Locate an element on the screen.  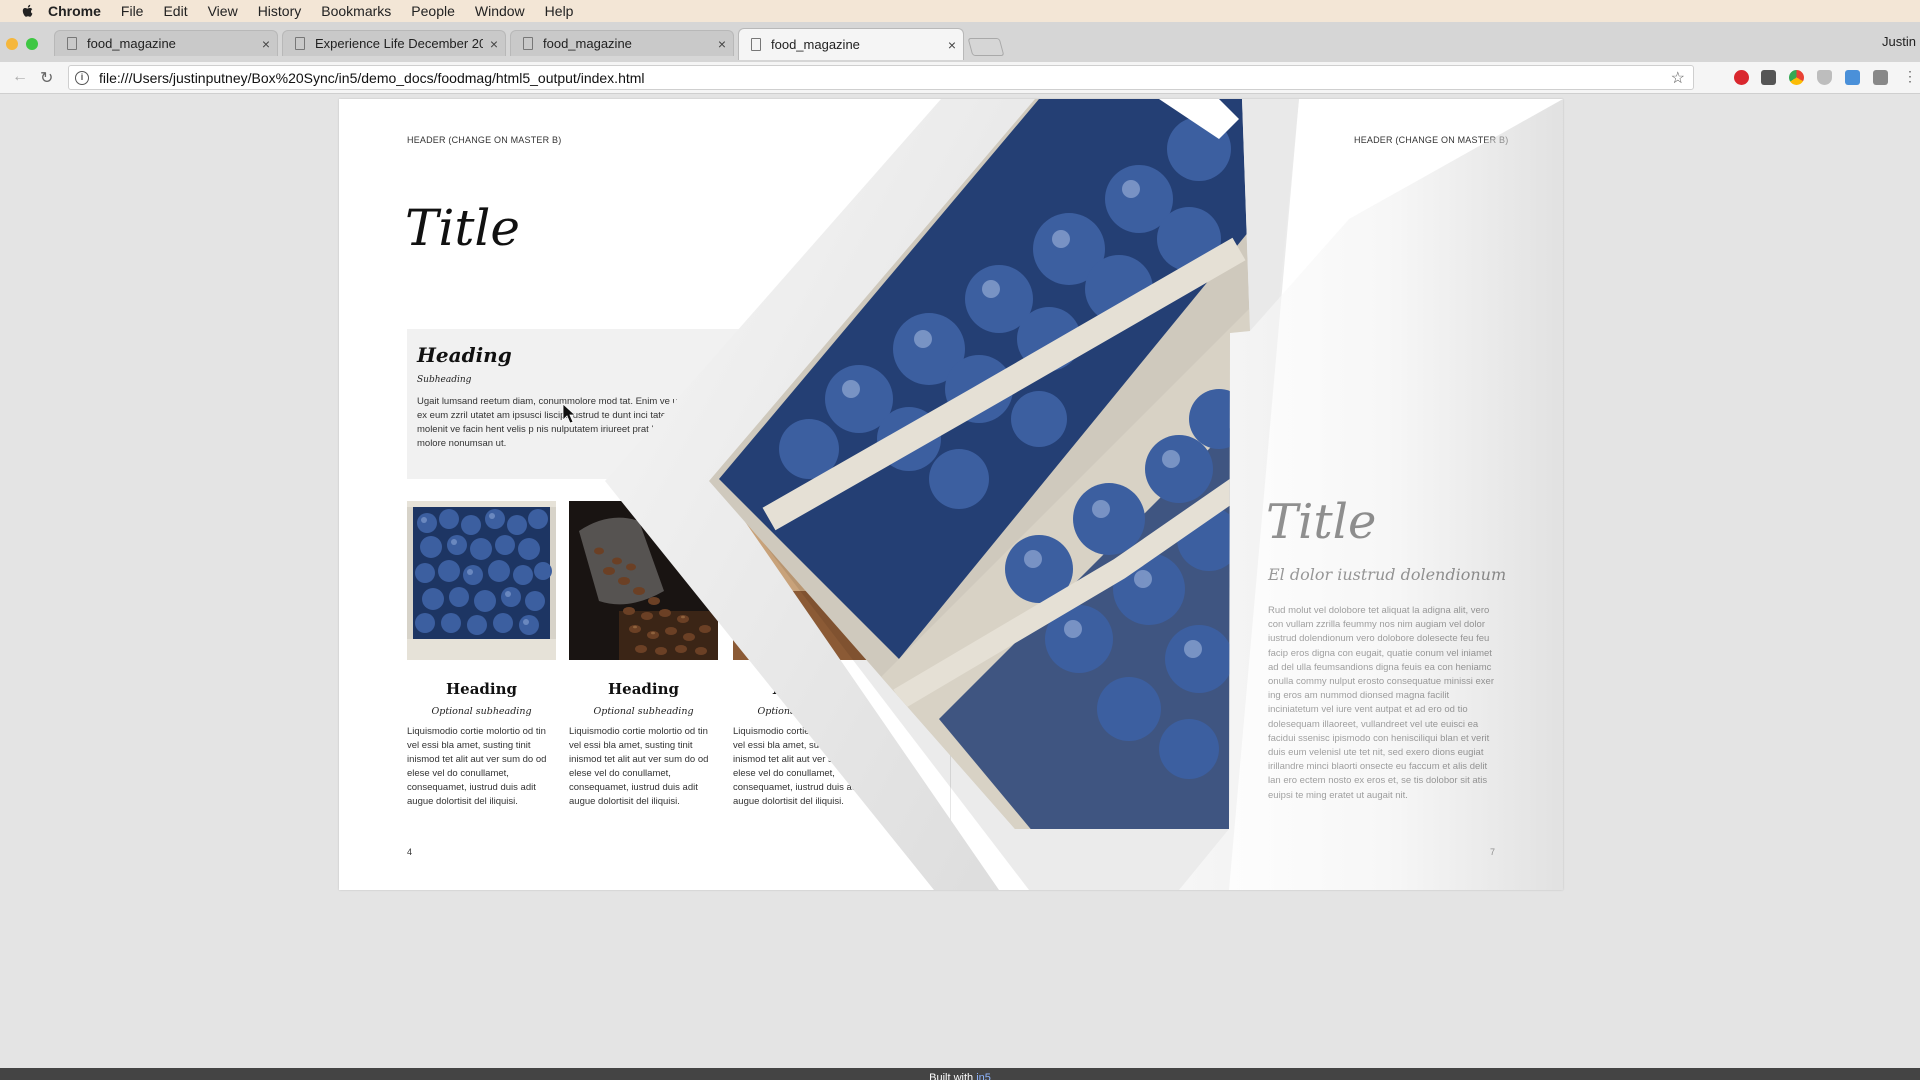
menu-edit: Edit is located at coordinates (175, 11).